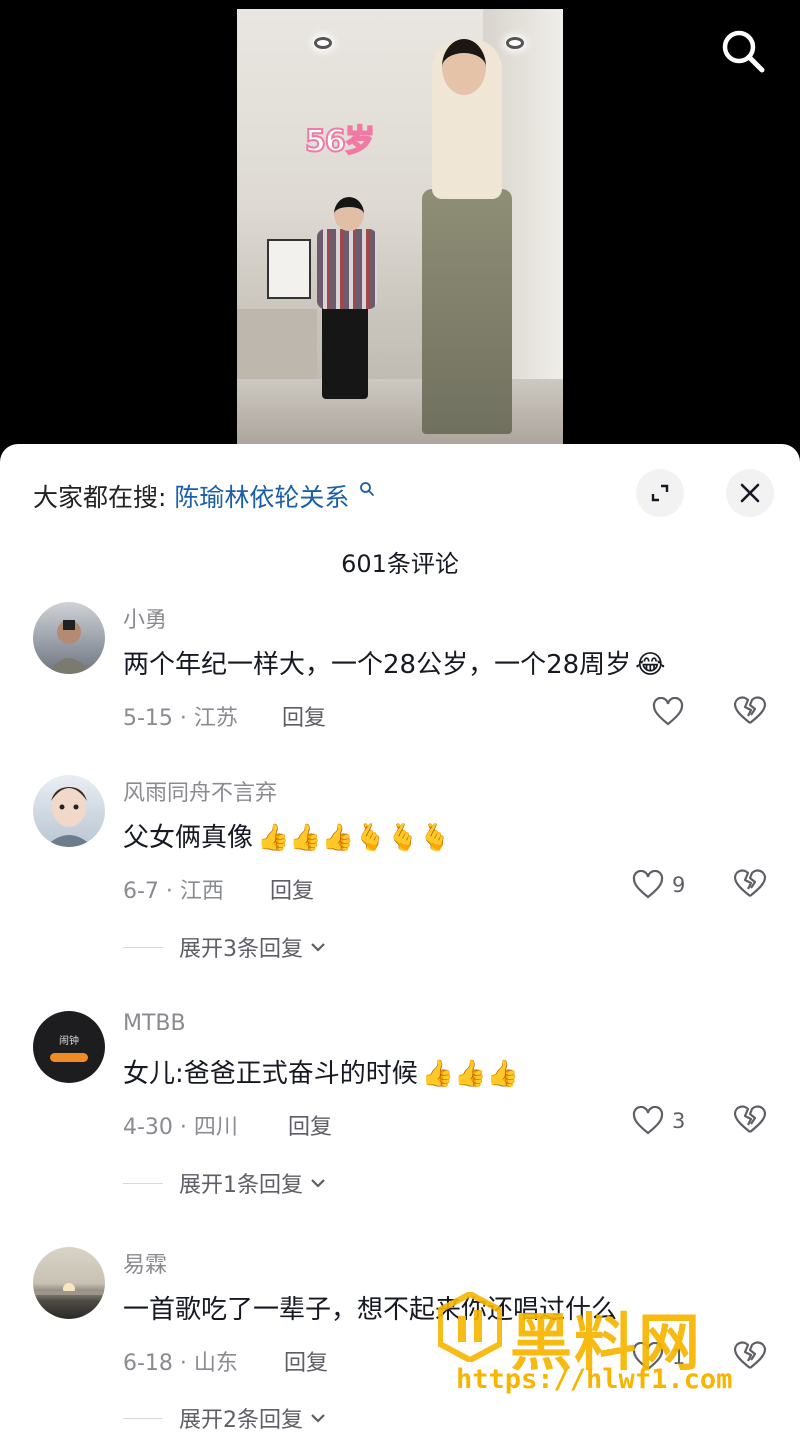 The width and height of the screenshot is (800, 1434). Describe the element at coordinates (347, 269) in the screenshot. I see `dancer-man-body` at that location.